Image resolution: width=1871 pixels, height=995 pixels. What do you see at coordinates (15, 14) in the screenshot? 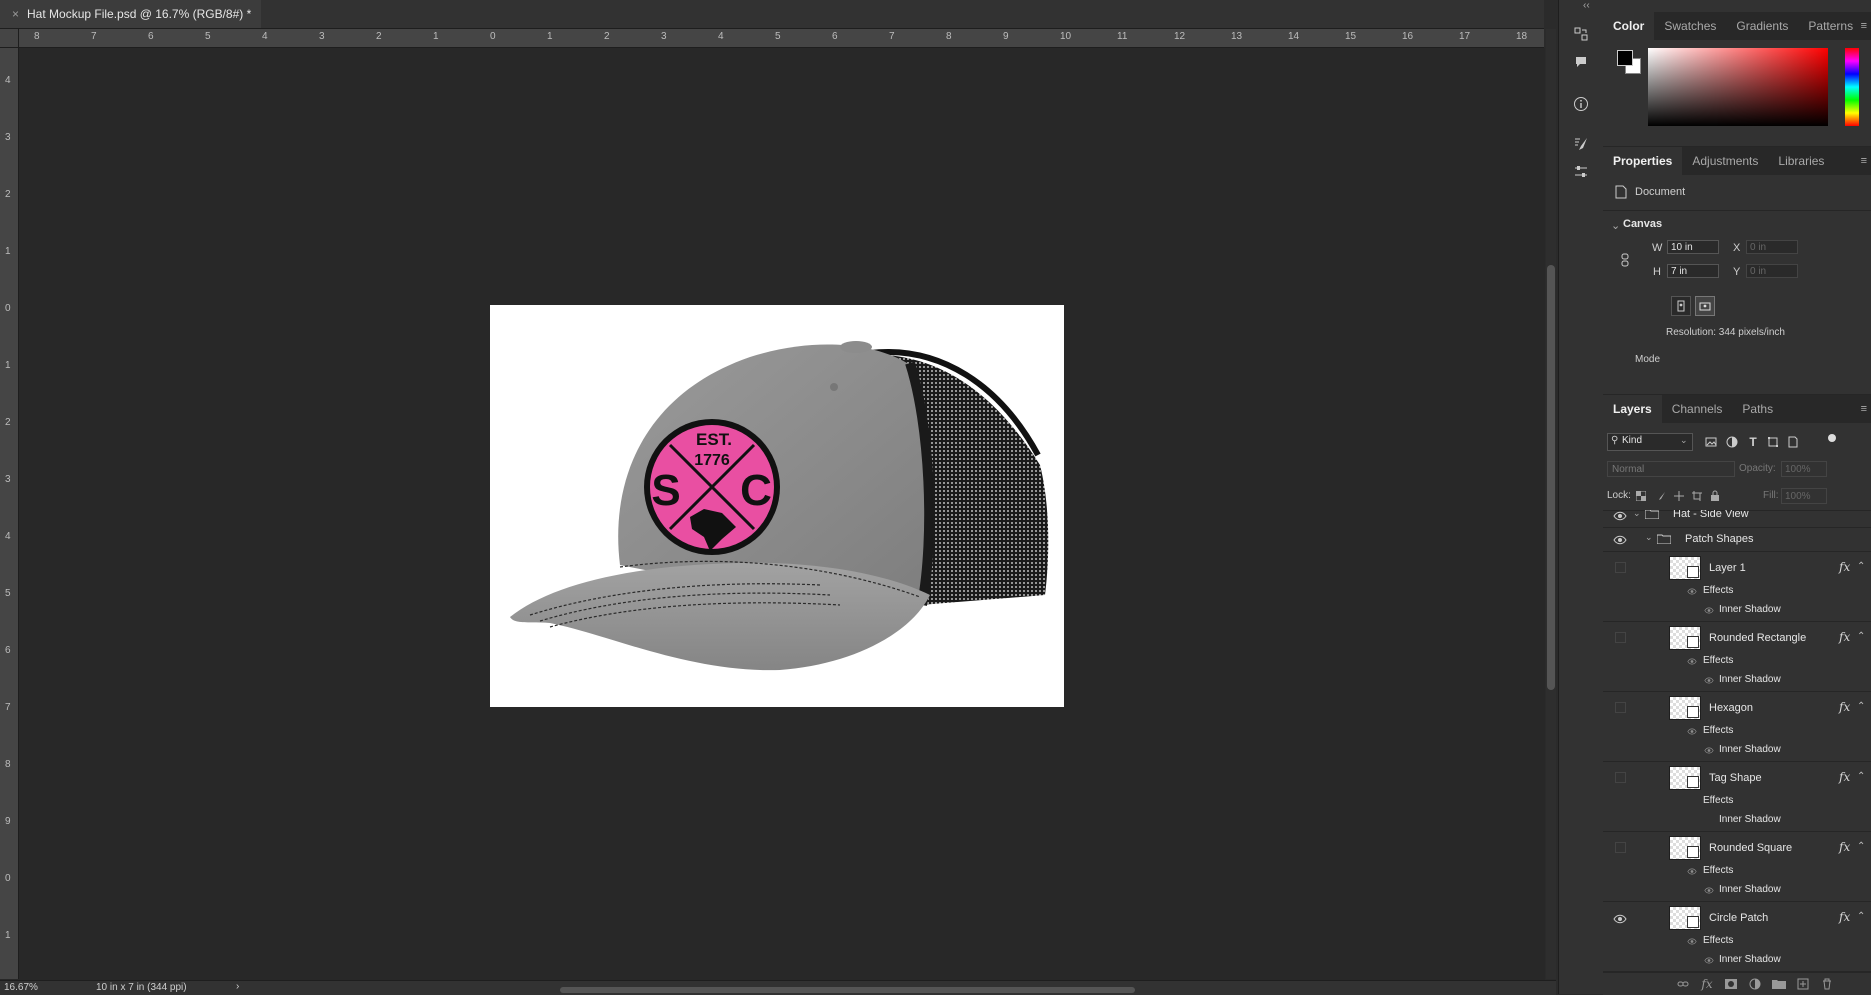
I see `close-tab-icon: ×` at bounding box center [15, 14].